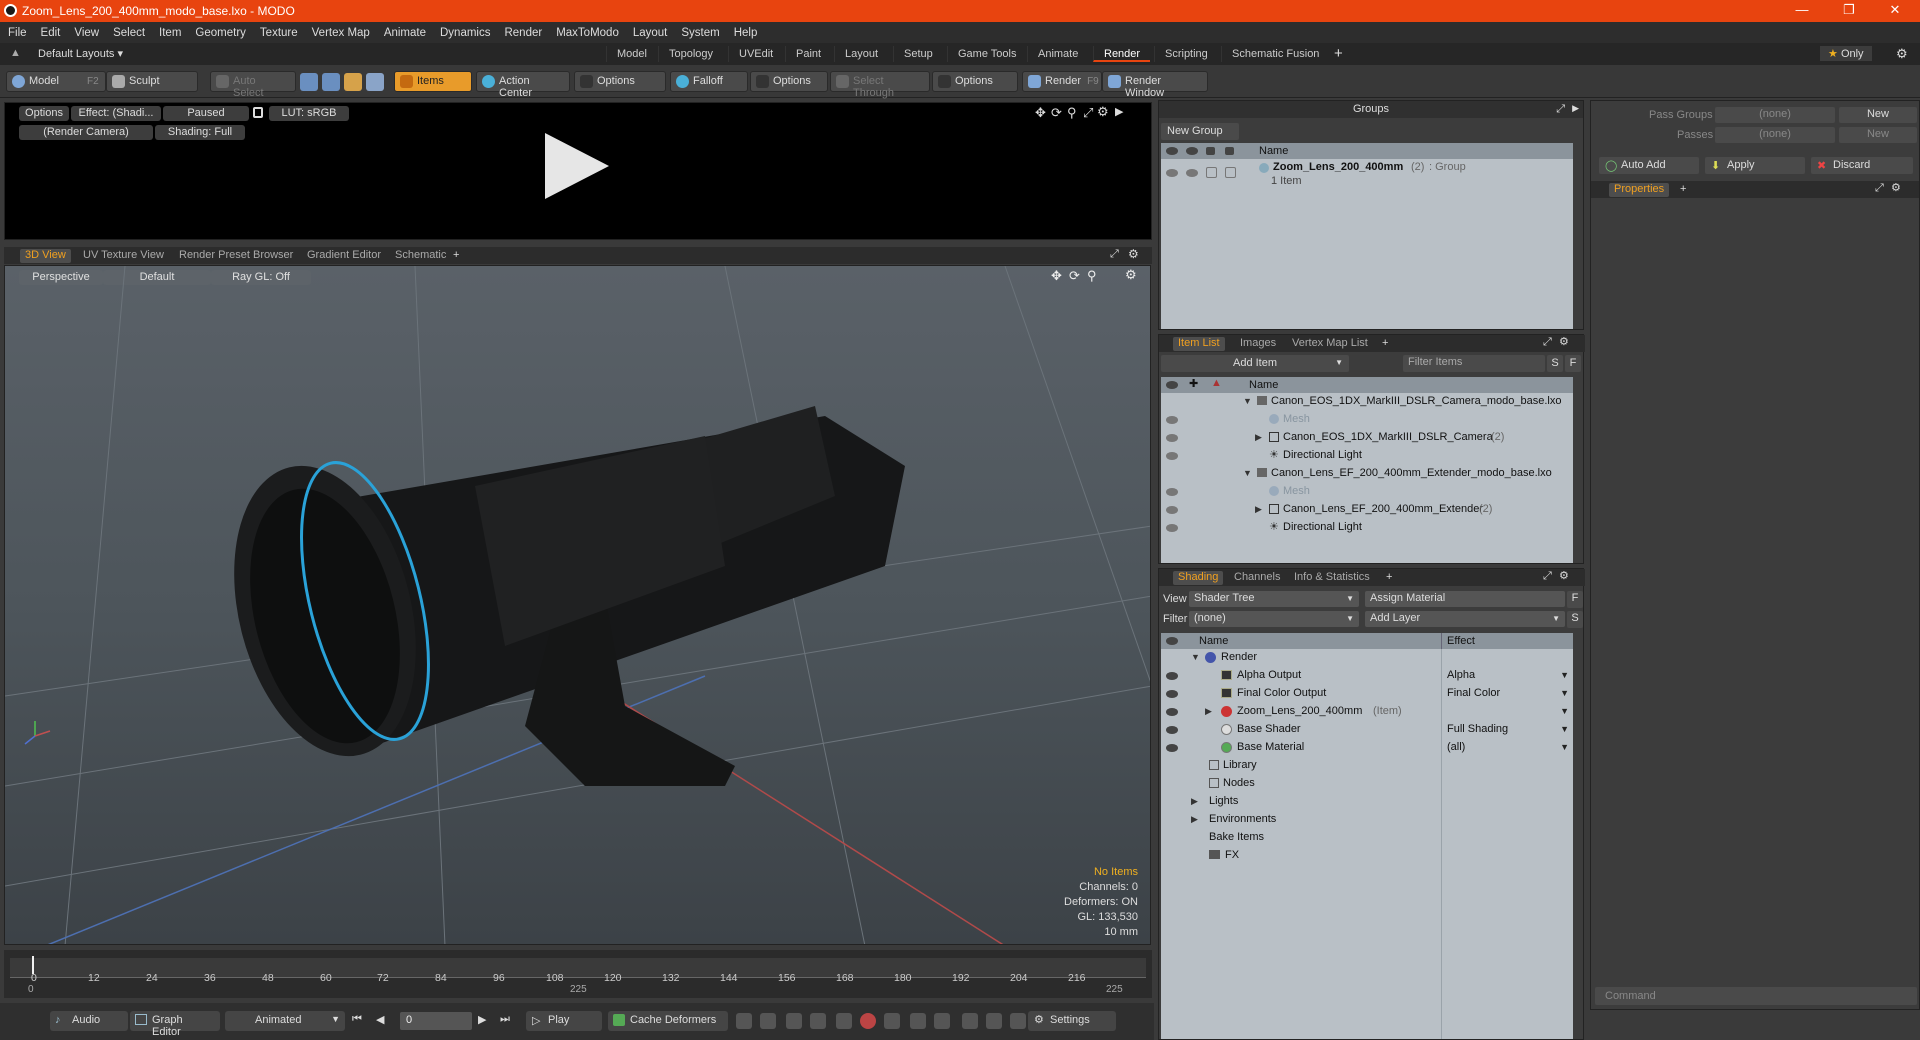 The image size is (1920, 1040). What do you see at coordinates (1461, 675) in the screenshot?
I see `shader-effect: Alpha` at bounding box center [1461, 675].